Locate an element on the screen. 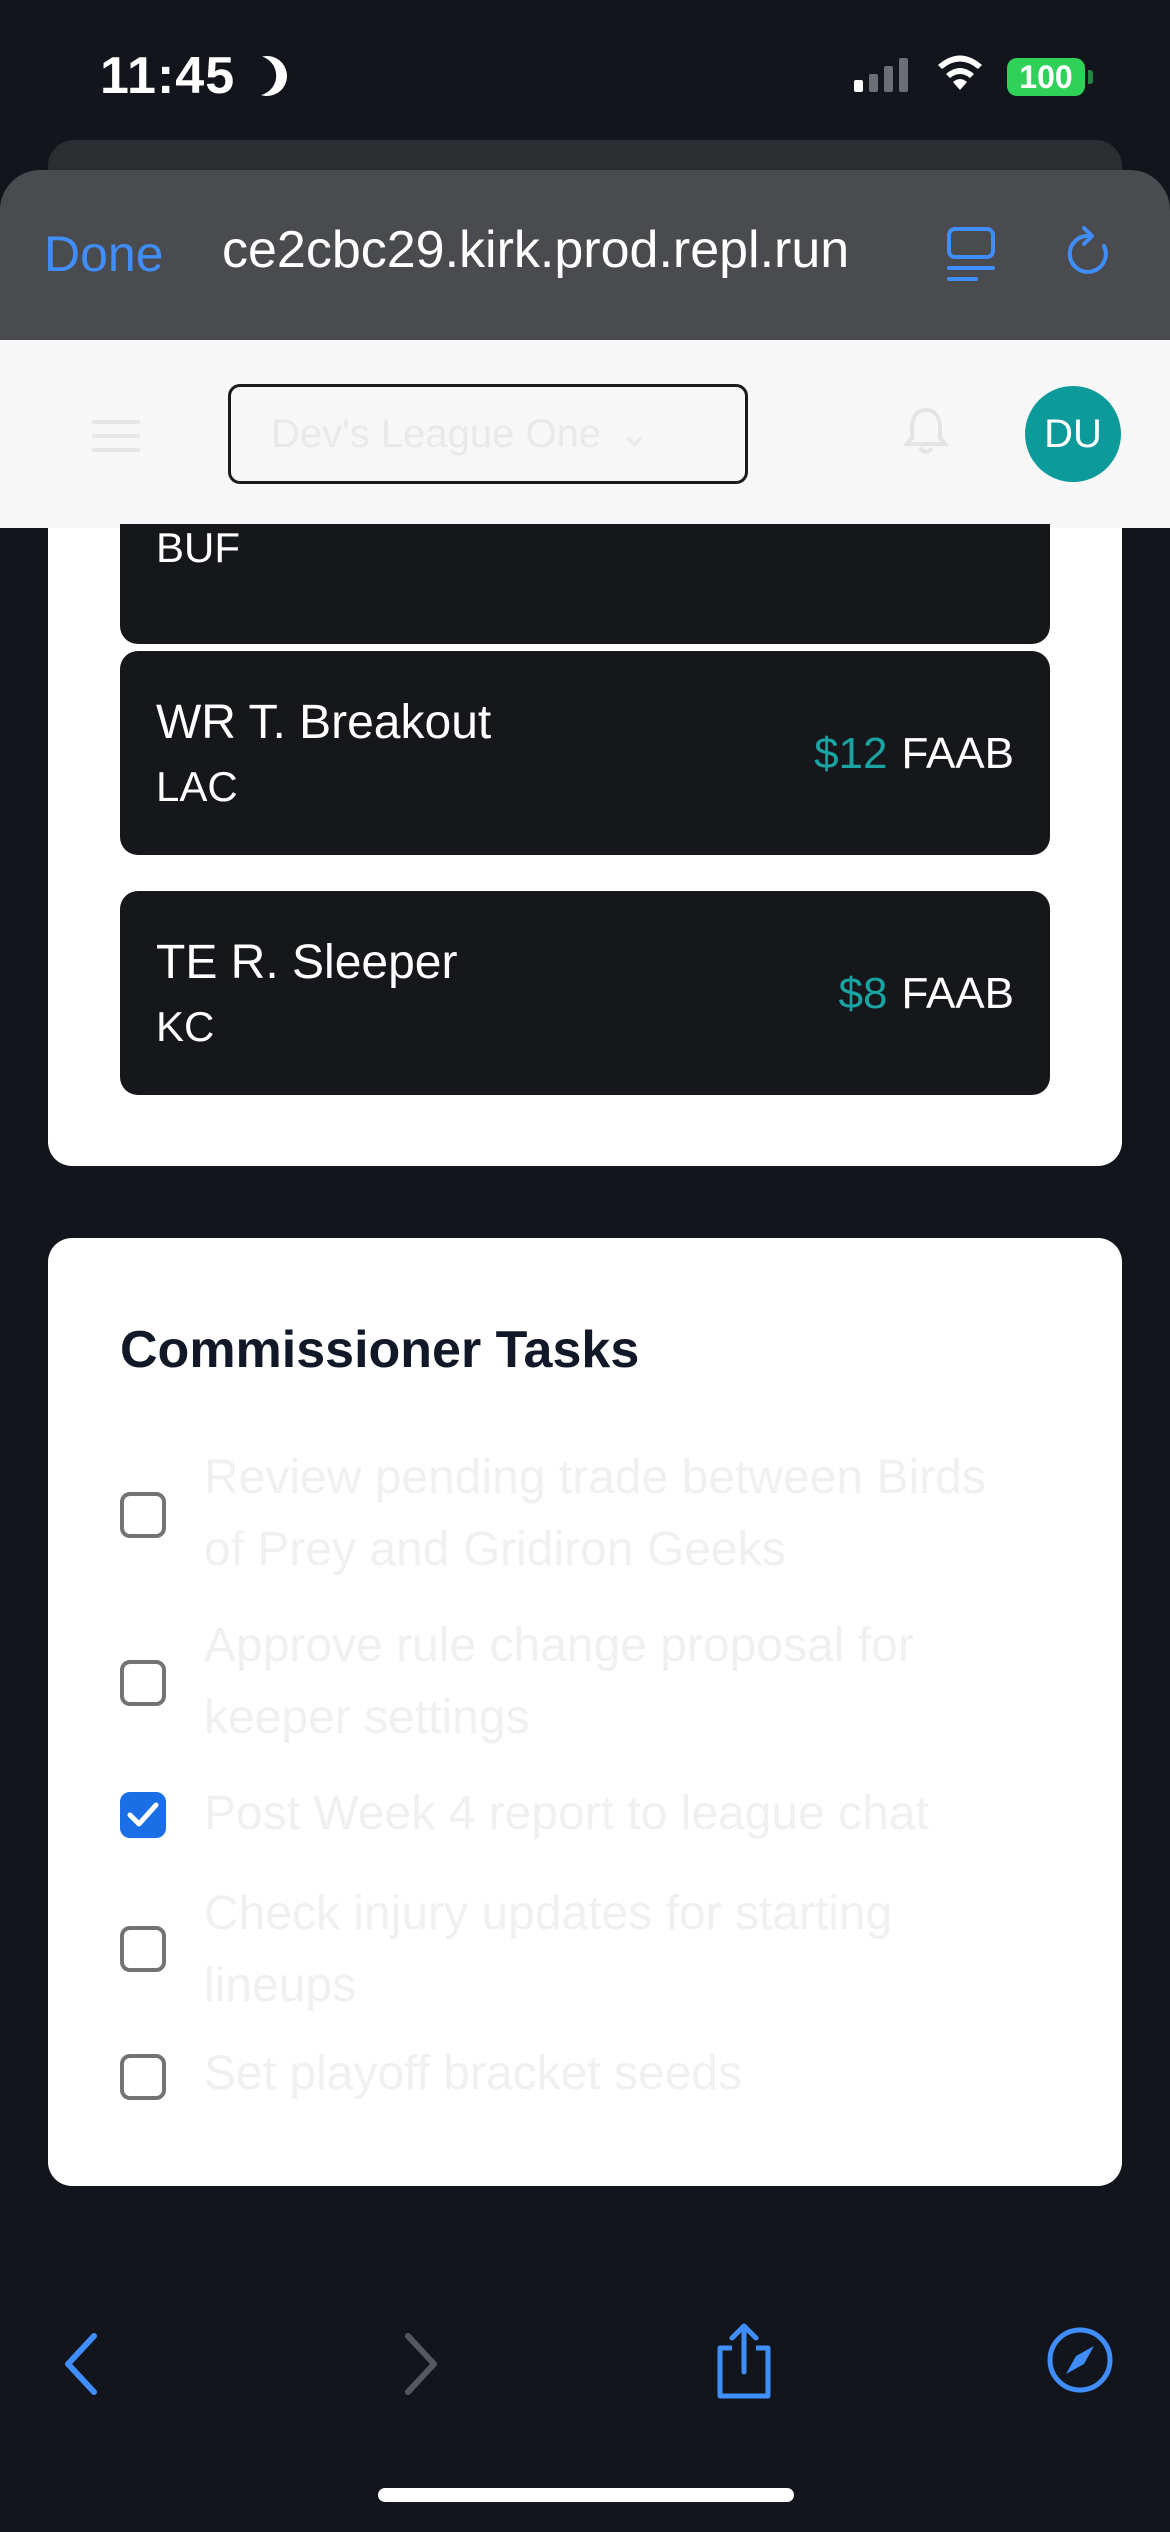  browser-bar: Done ce2cbc29.kirk.prod.repl.run is located at coordinates (585, 255).